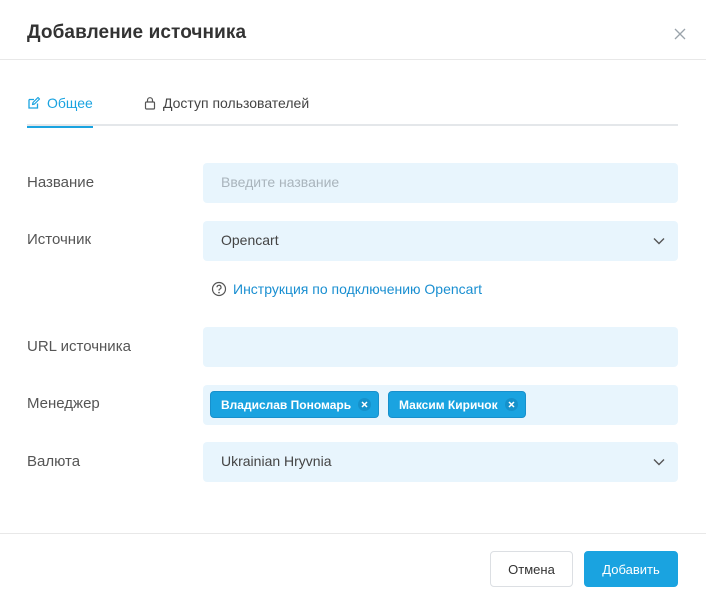 The width and height of the screenshot is (706, 593). I want to click on currency-label: Валюта, so click(54, 461).